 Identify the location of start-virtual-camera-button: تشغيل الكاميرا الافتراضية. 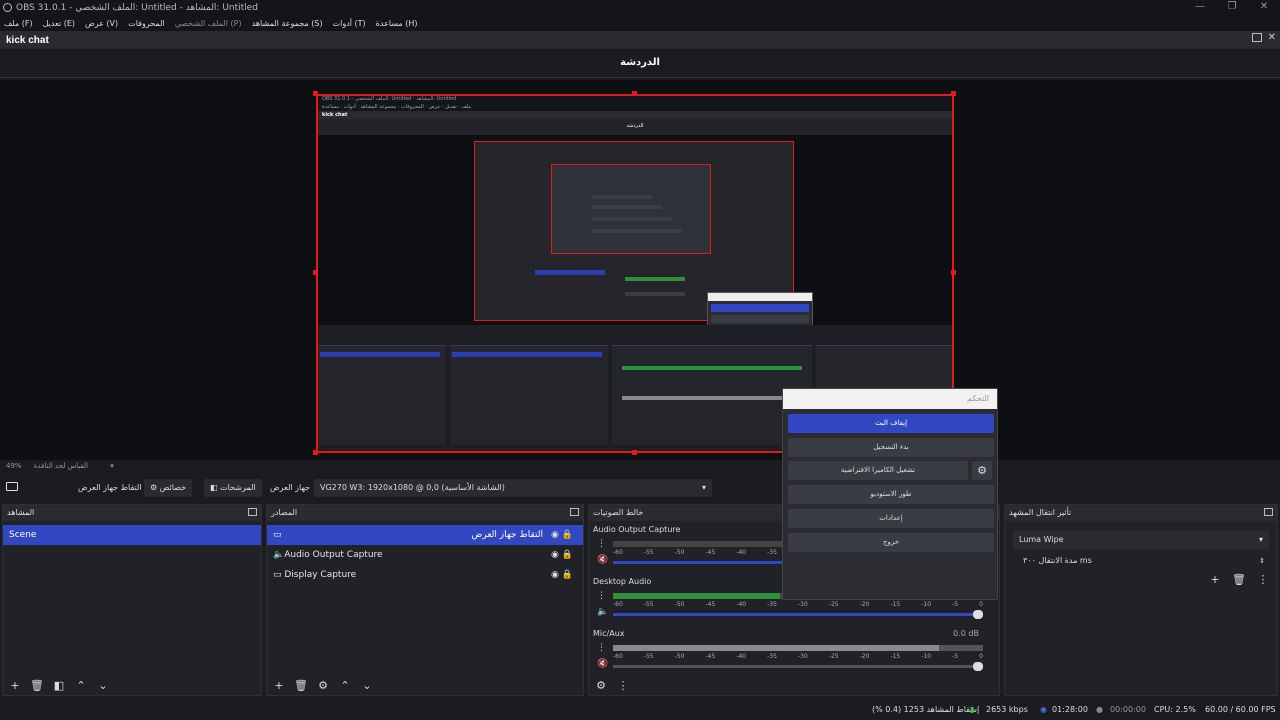
(878, 470).